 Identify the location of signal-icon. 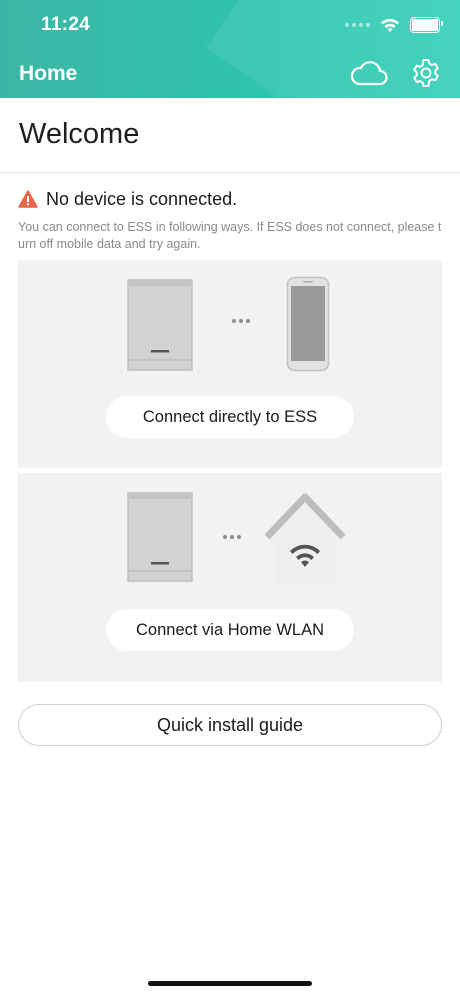
(357, 25).